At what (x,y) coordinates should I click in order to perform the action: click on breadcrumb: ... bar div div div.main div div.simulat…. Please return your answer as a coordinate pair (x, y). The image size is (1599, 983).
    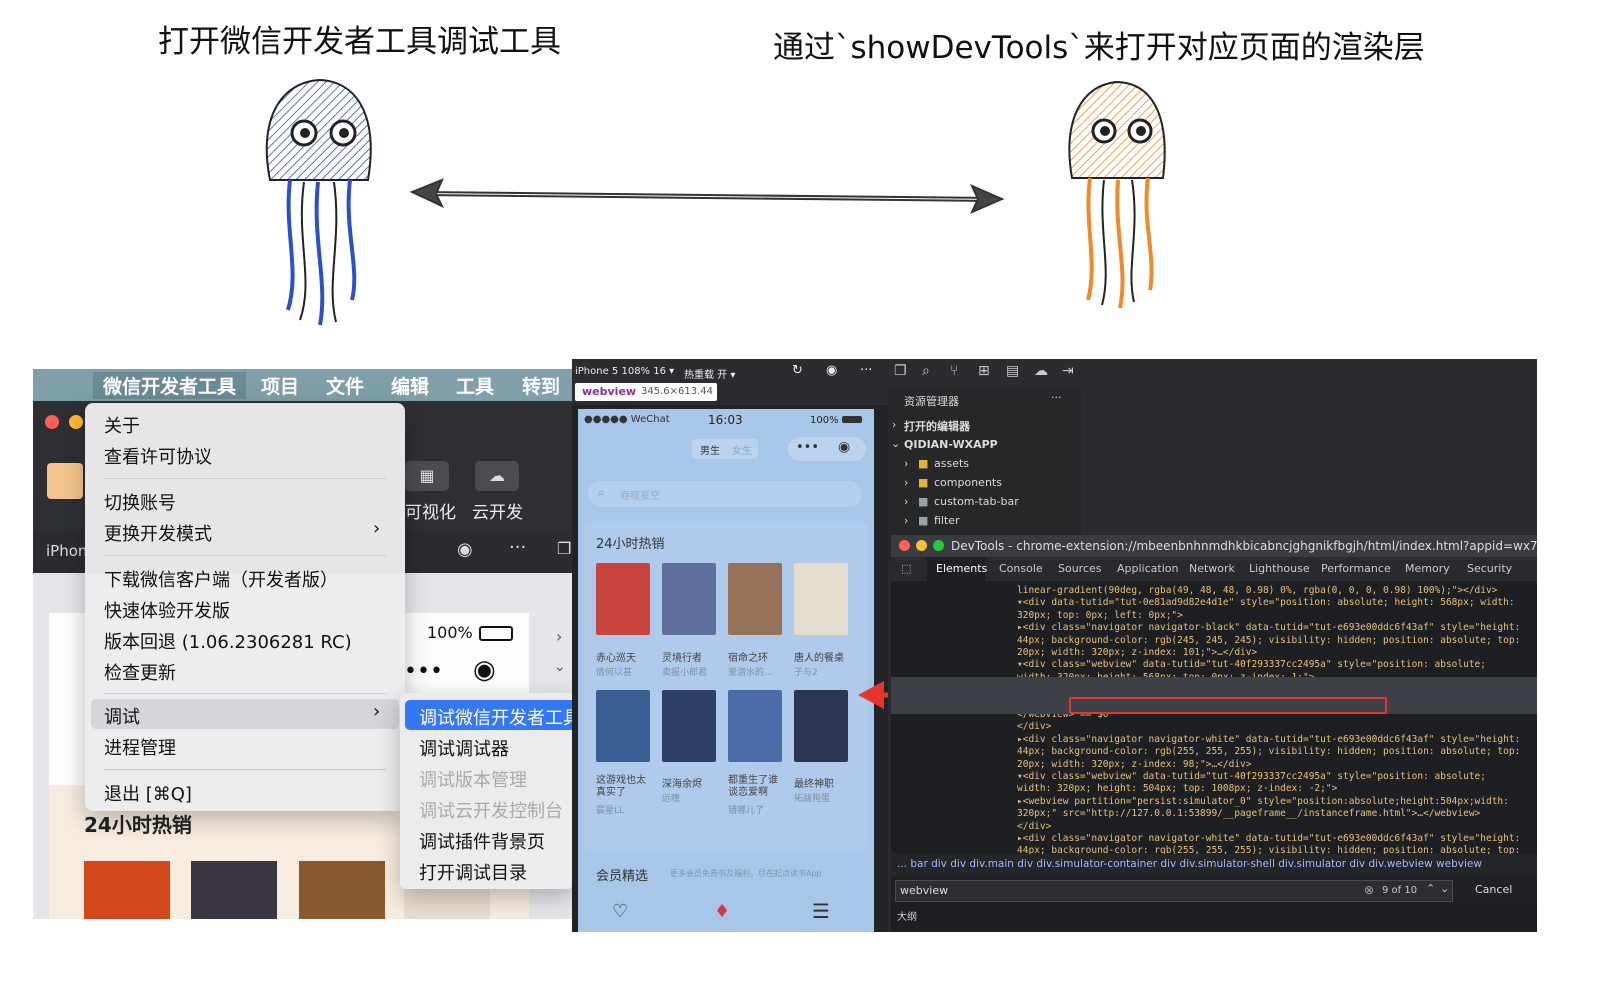
    Looking at the image, I should click on (1214, 865).